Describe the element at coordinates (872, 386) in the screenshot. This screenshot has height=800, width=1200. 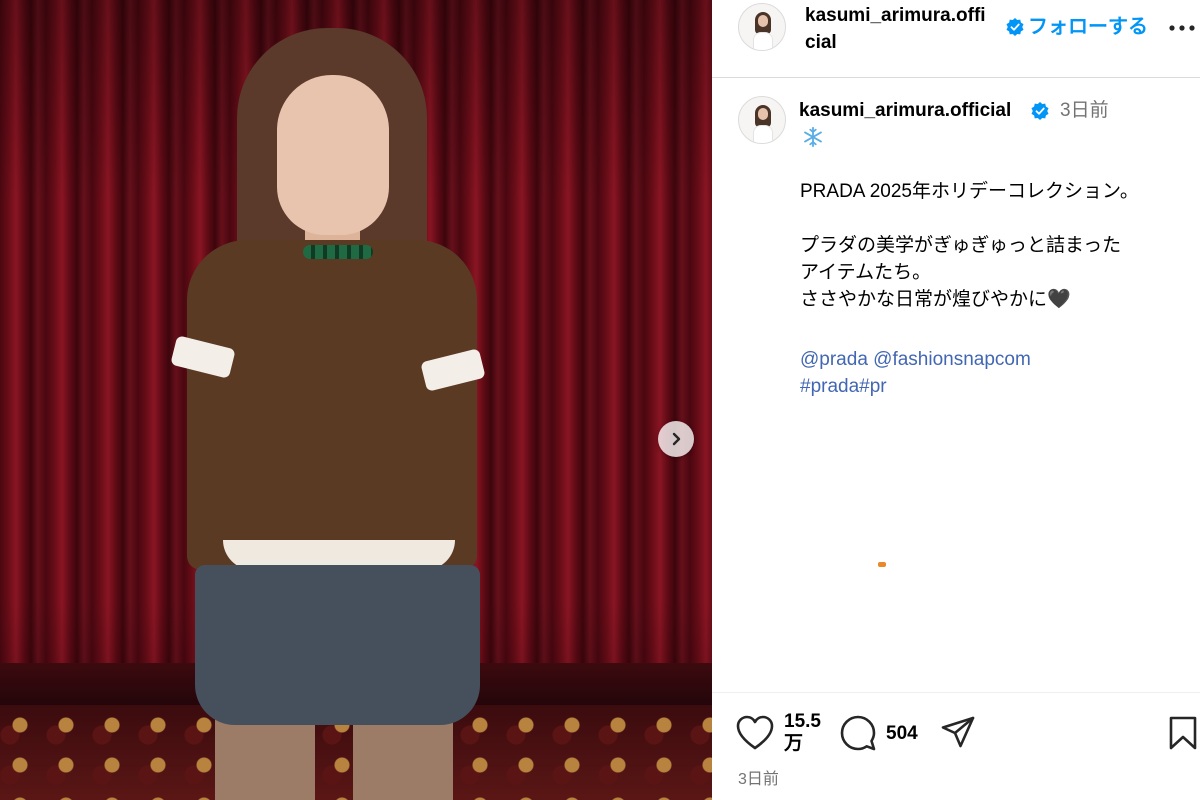
I see `hashtag-link: #pr` at that location.